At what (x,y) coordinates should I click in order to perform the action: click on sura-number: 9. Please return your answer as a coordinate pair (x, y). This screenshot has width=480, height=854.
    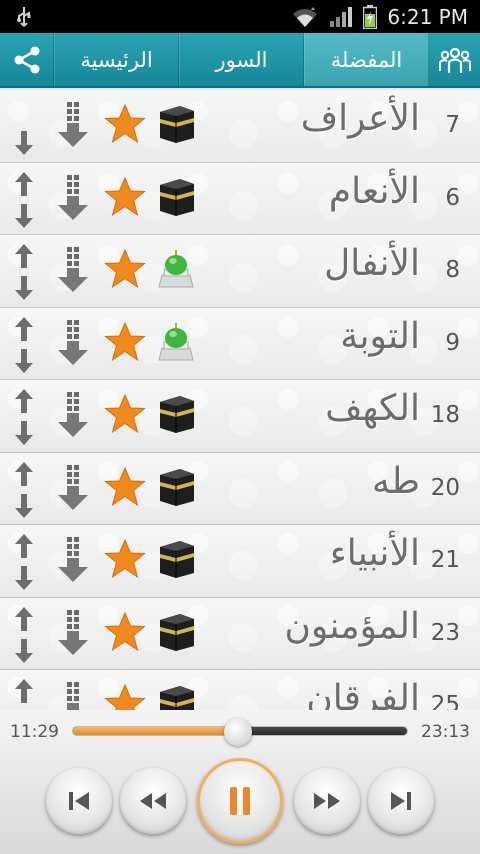
    Looking at the image, I should click on (452, 342).